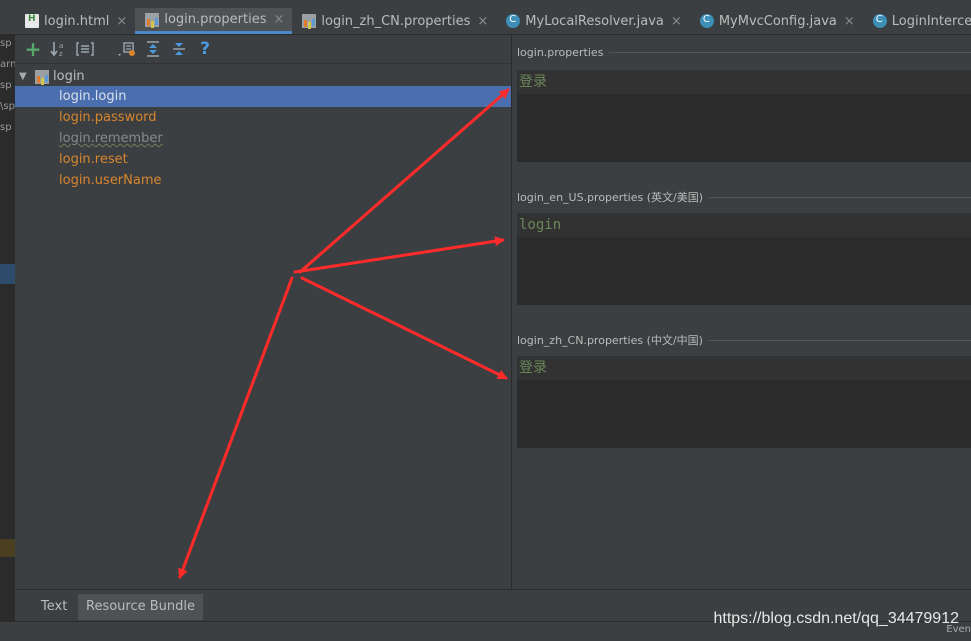 The image size is (971, 641). What do you see at coordinates (33, 49) in the screenshot?
I see `add-property-icon: +` at bounding box center [33, 49].